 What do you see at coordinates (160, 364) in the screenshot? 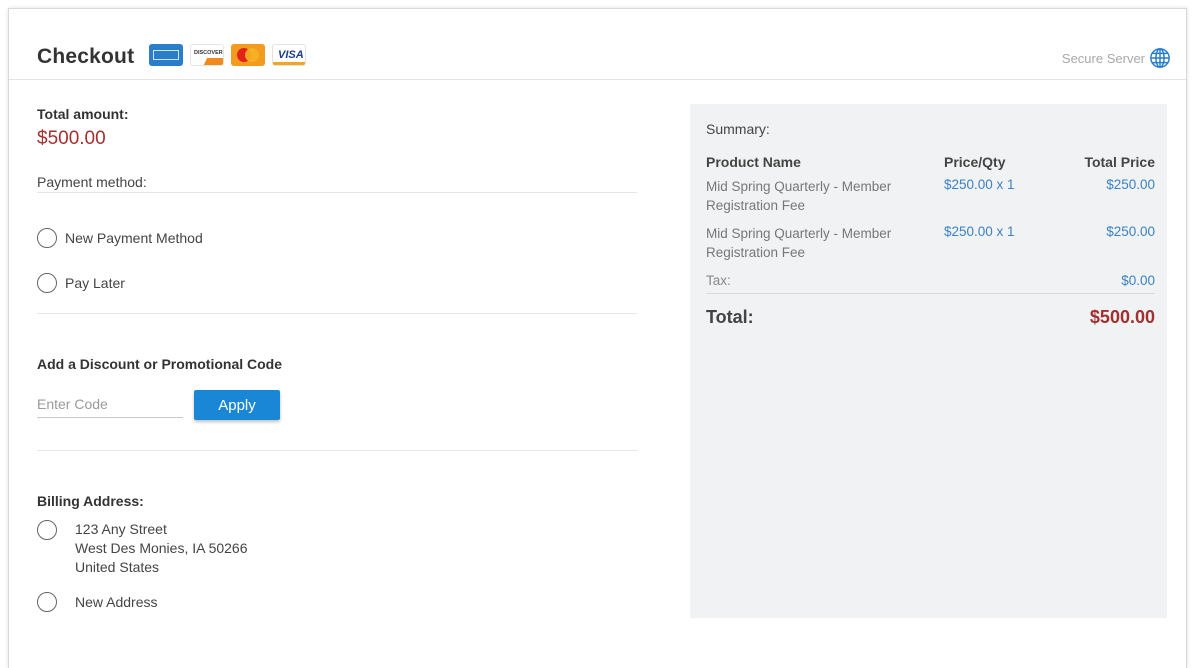
I see `discount-label: Add a Discount or Promotional Code` at bounding box center [160, 364].